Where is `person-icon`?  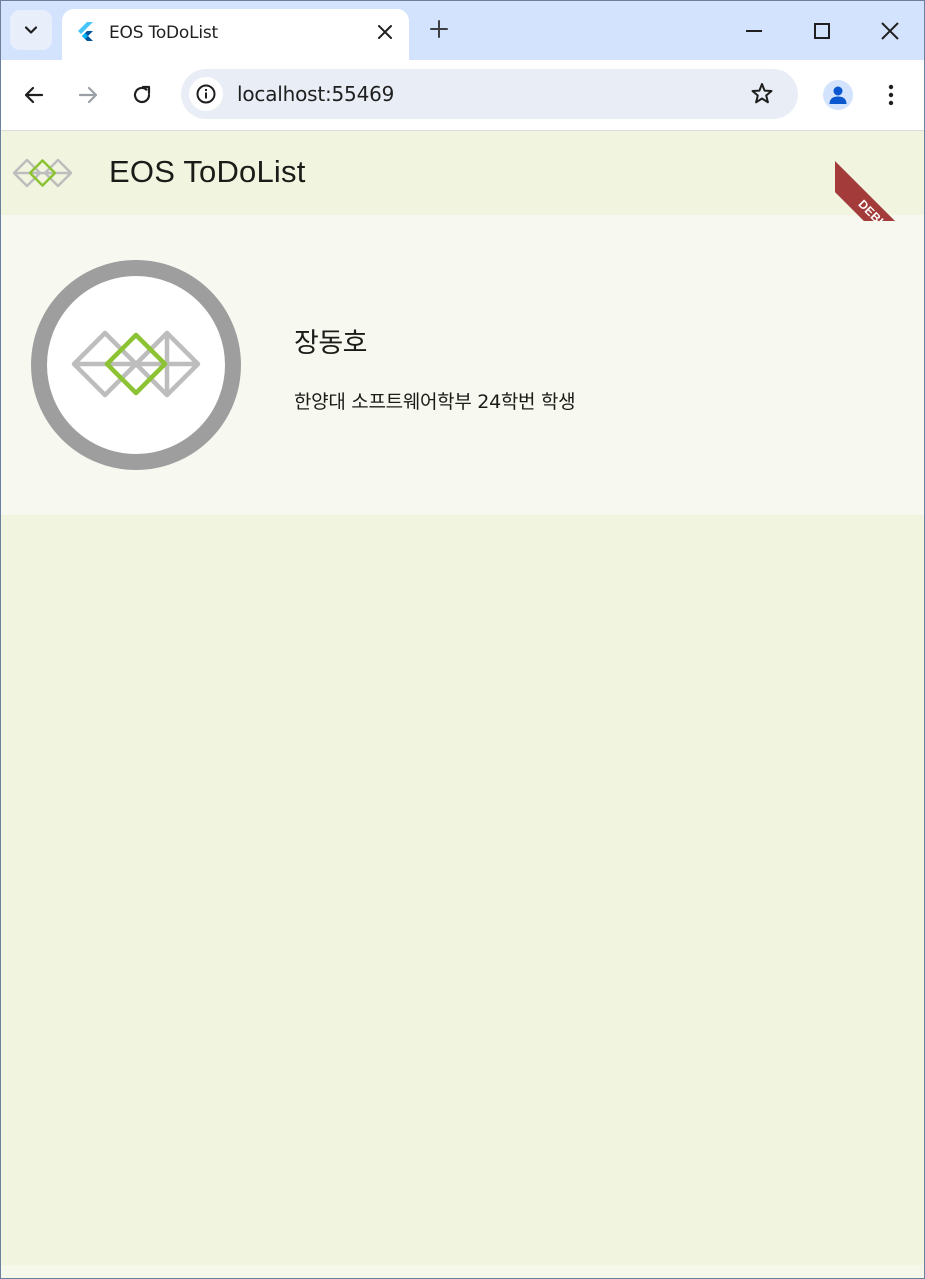 person-icon is located at coordinates (838, 95).